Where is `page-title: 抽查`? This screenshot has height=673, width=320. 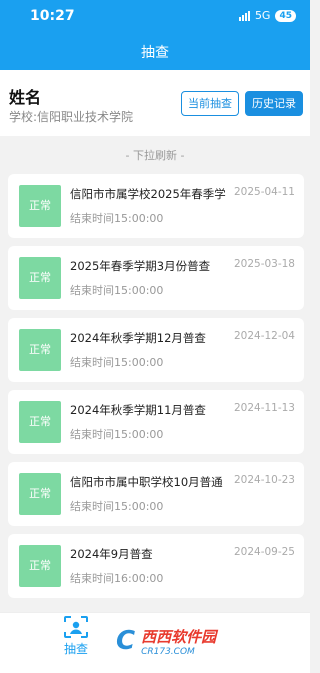 page-title: 抽查 is located at coordinates (155, 53).